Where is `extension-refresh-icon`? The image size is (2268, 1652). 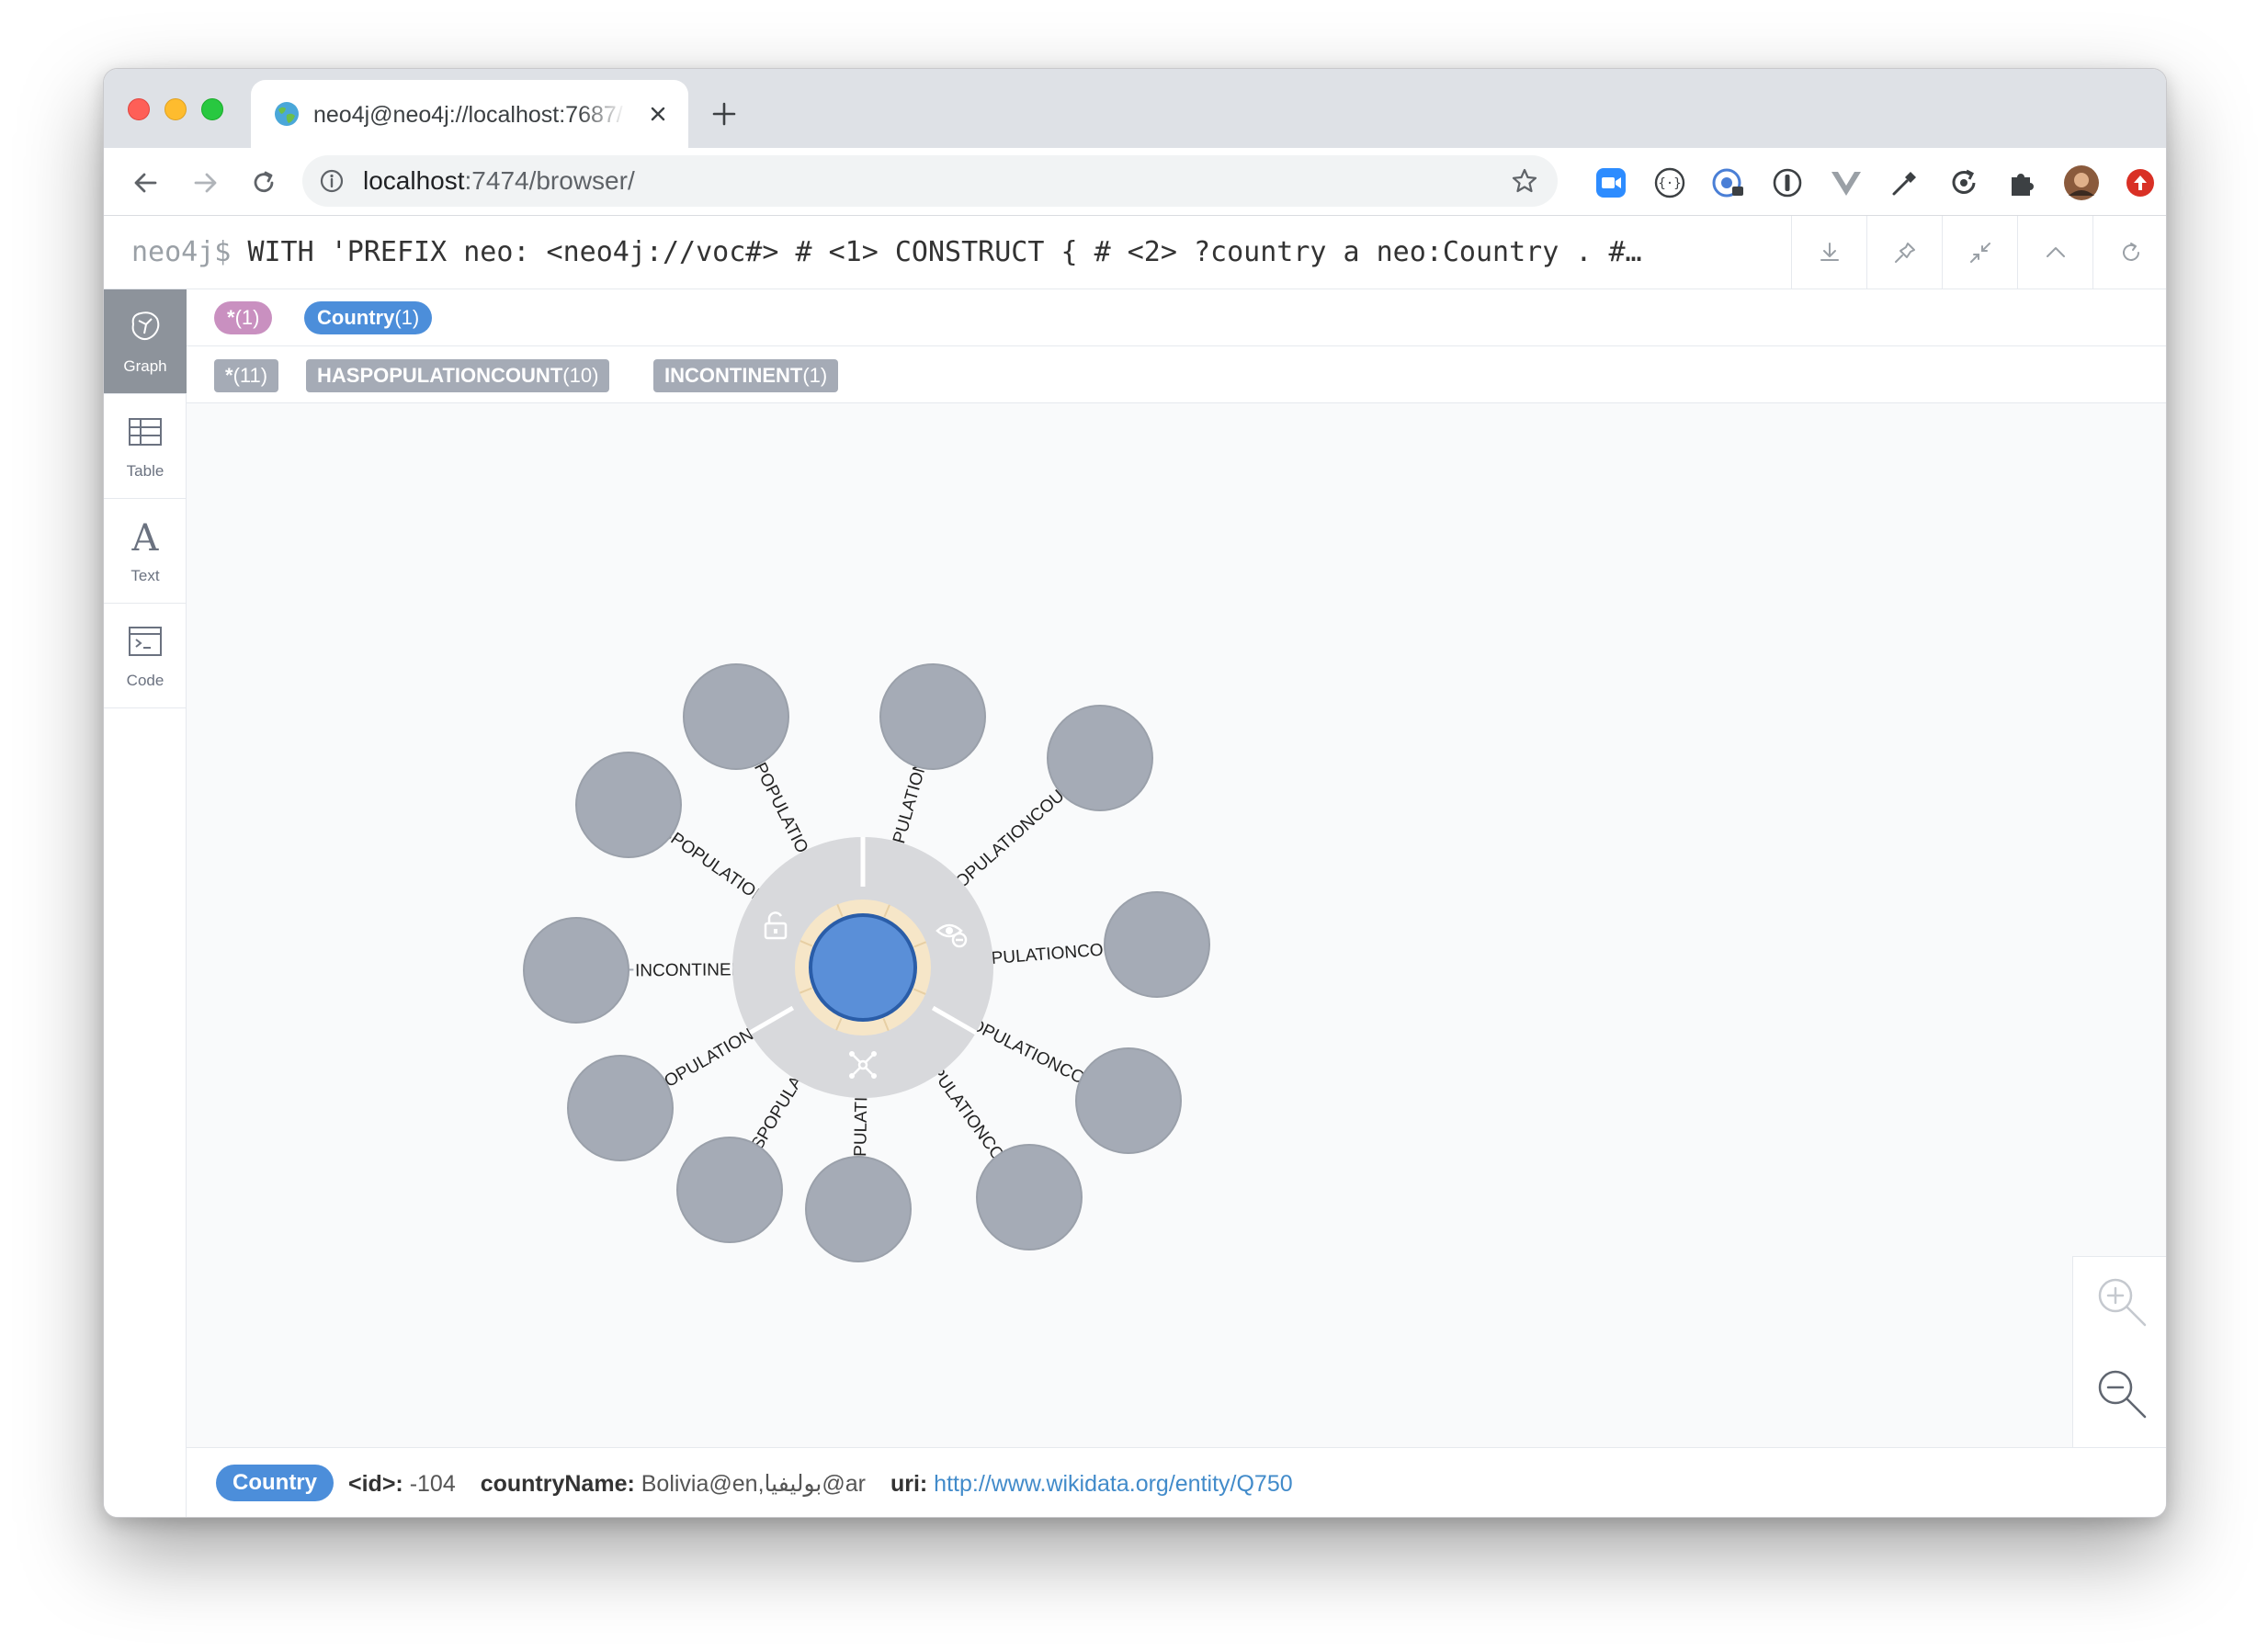 extension-refresh-icon is located at coordinates (1963, 182).